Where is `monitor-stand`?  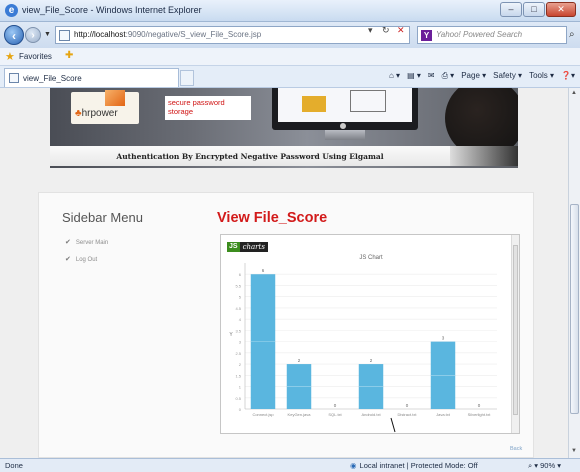 monitor-stand is located at coordinates (345, 135).